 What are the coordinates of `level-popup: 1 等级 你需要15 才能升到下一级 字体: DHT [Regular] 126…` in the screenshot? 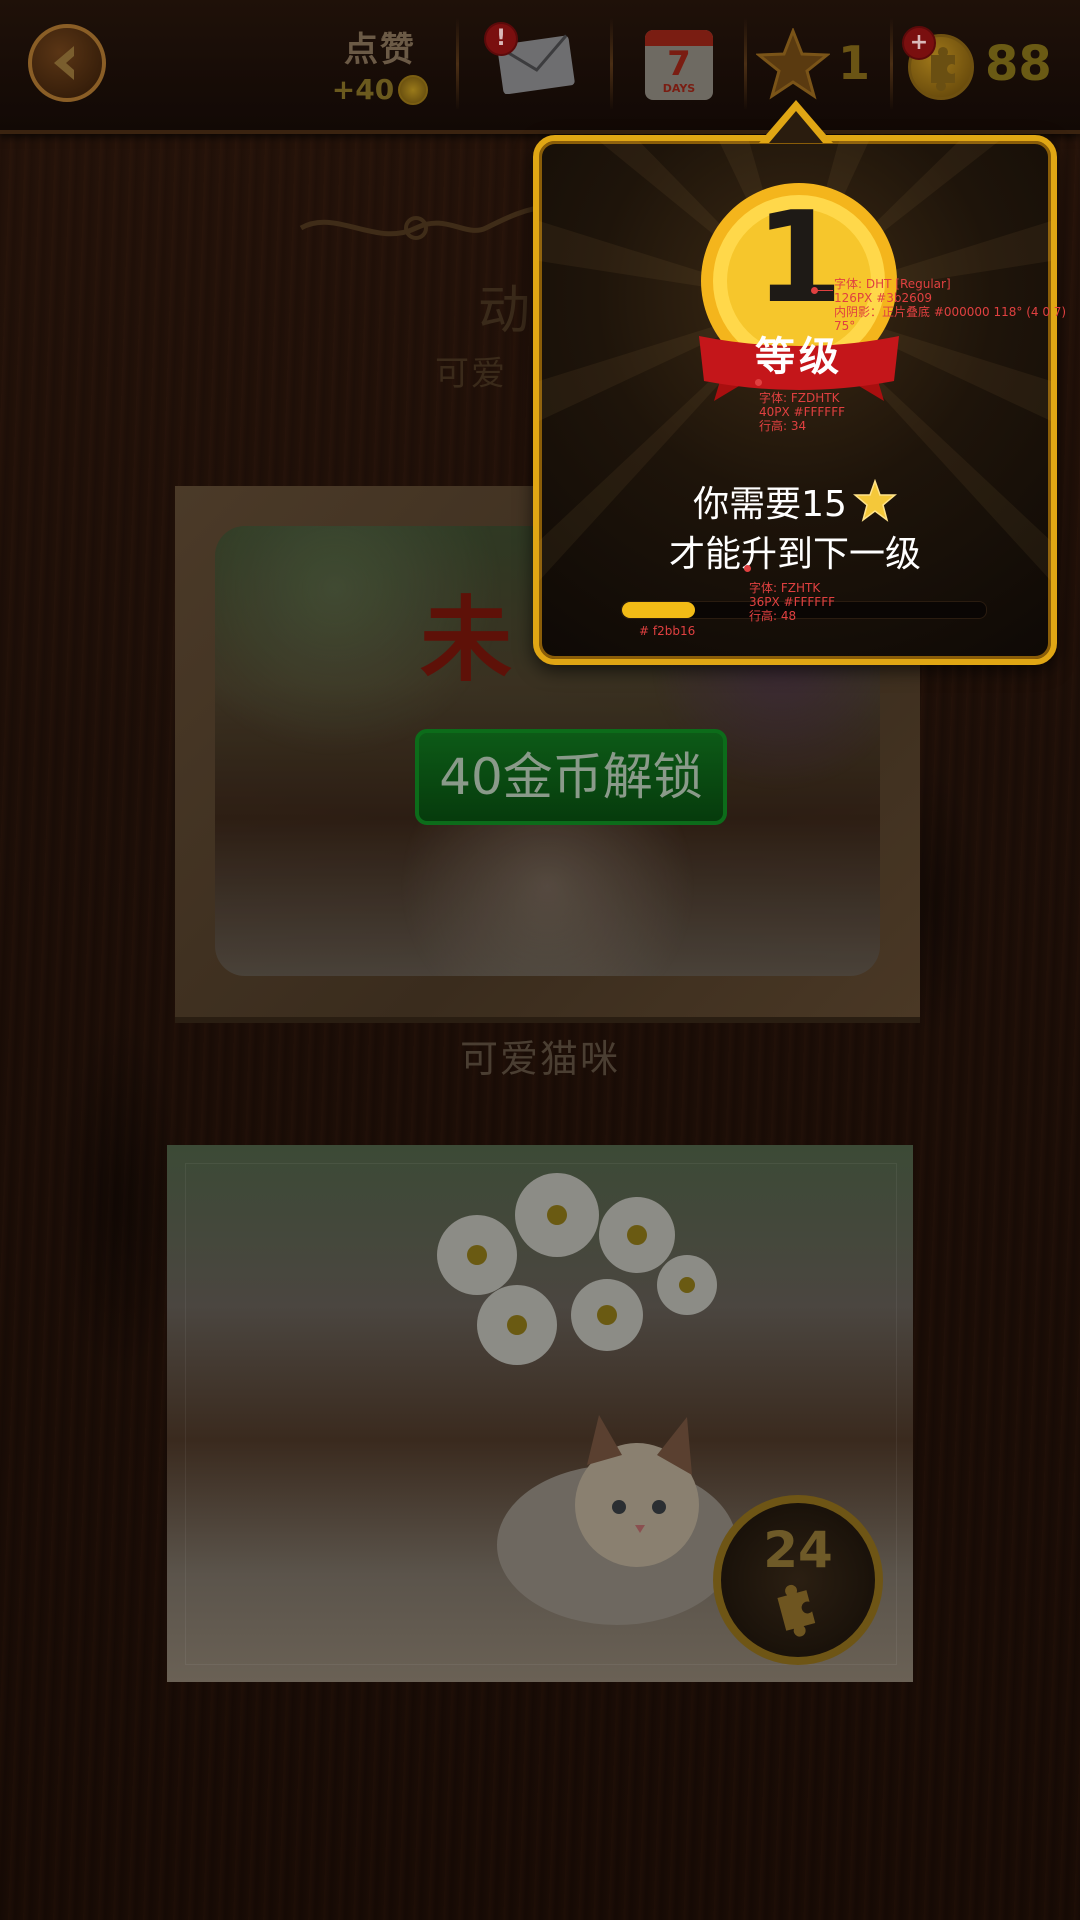 It's located at (799, 382).